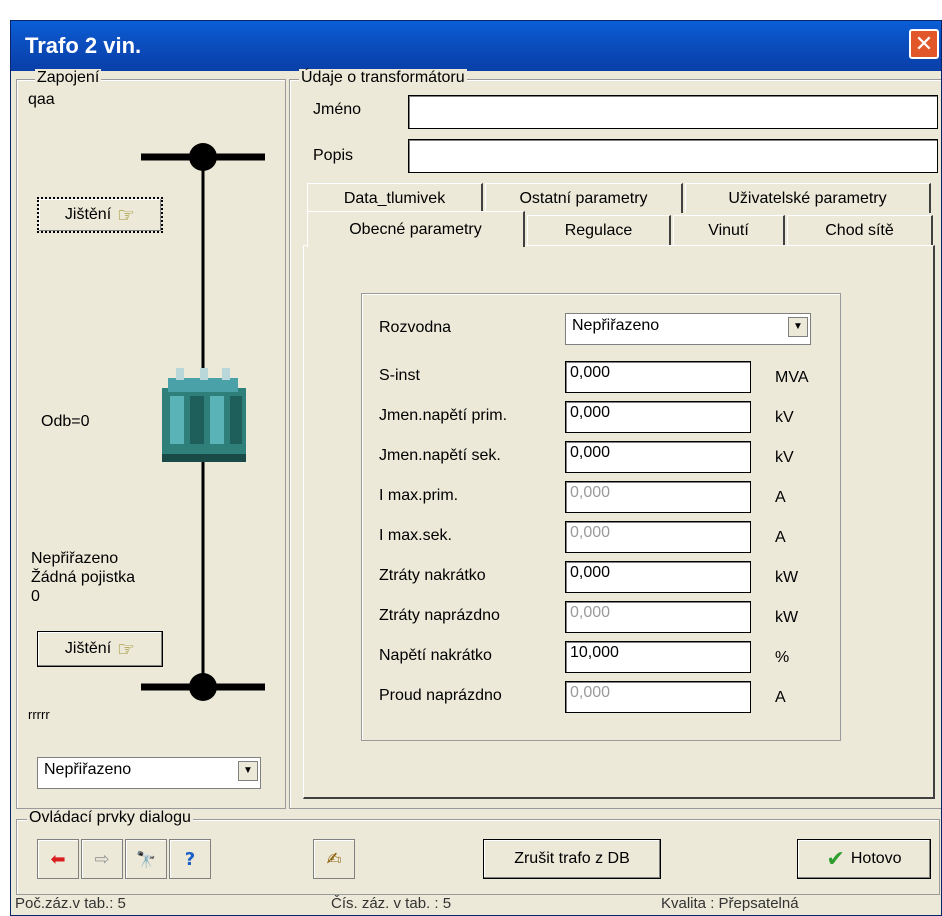  I want to click on udaje-legend: Údaje o transformátoru, so click(383, 78).